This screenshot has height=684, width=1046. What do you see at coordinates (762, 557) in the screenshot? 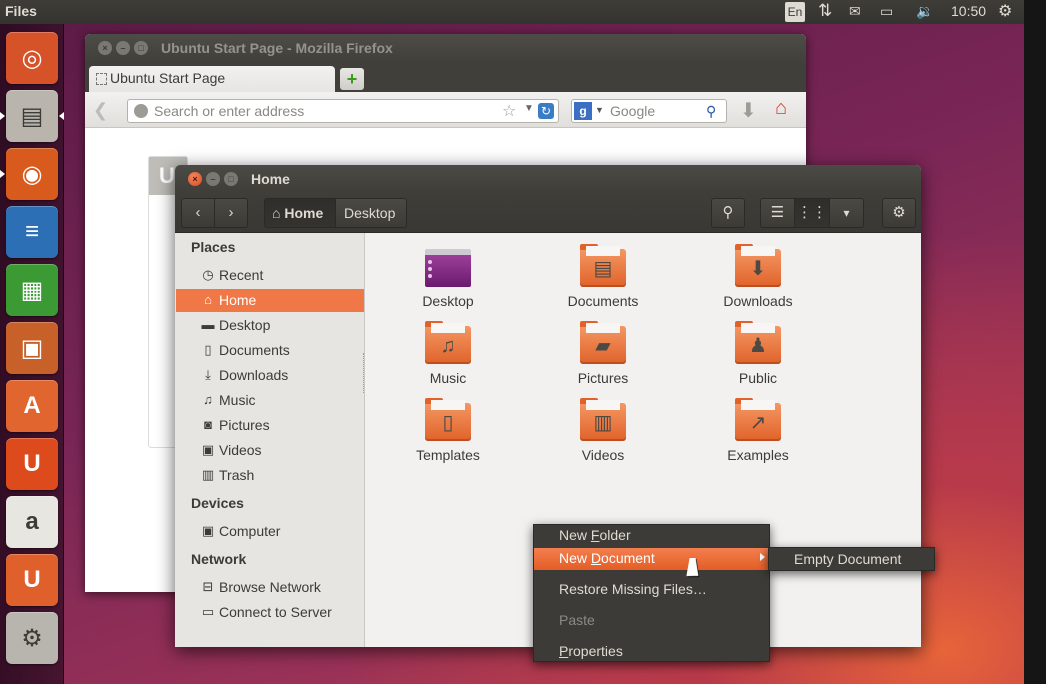
I see `submenu-arrow-icon` at bounding box center [762, 557].